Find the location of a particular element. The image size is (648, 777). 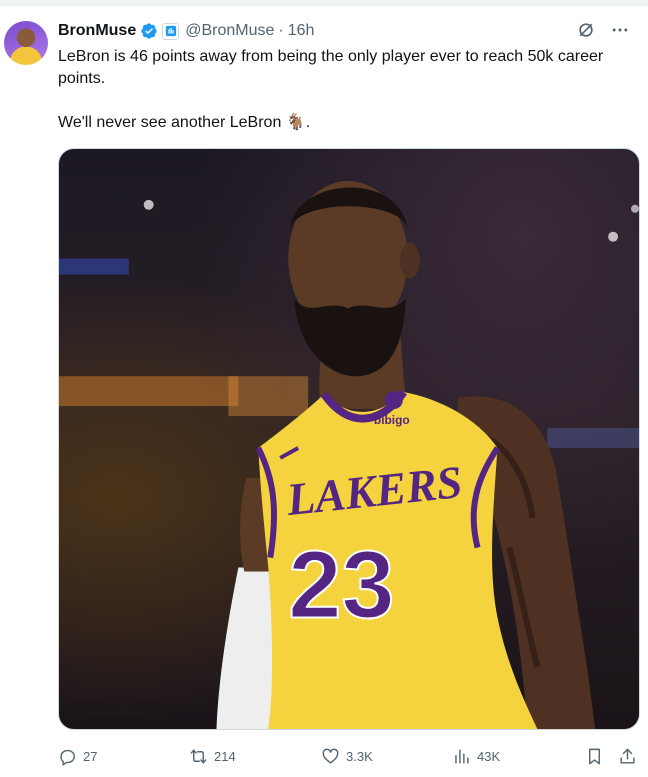

views-button: 43K is located at coordinates (476, 756).